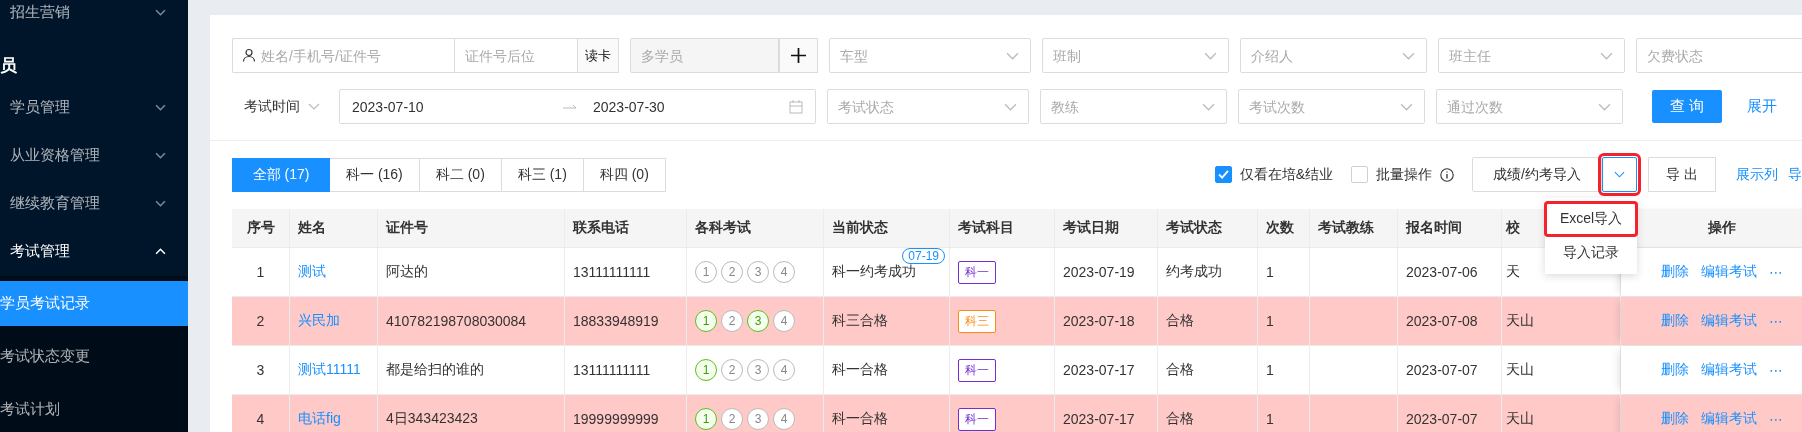 Image resolution: width=1802 pixels, height=432 pixels. I want to click on table-cell: 阿达的, so click(471, 272).